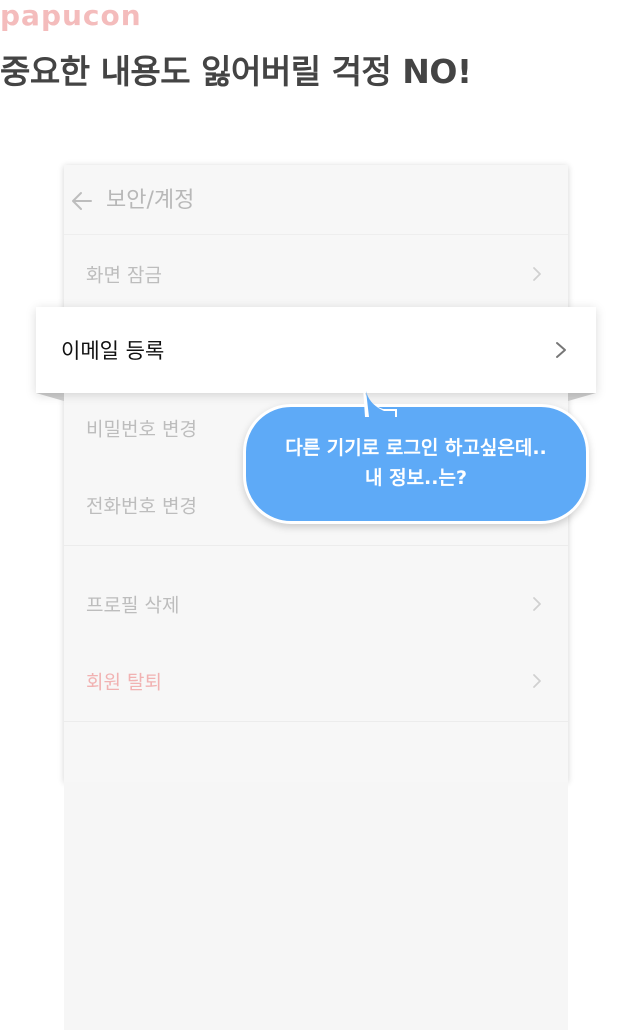 The image size is (632, 1030). I want to click on headline: 중요한 내용도 잃어버릴 걱정 NO!, so click(236, 71).